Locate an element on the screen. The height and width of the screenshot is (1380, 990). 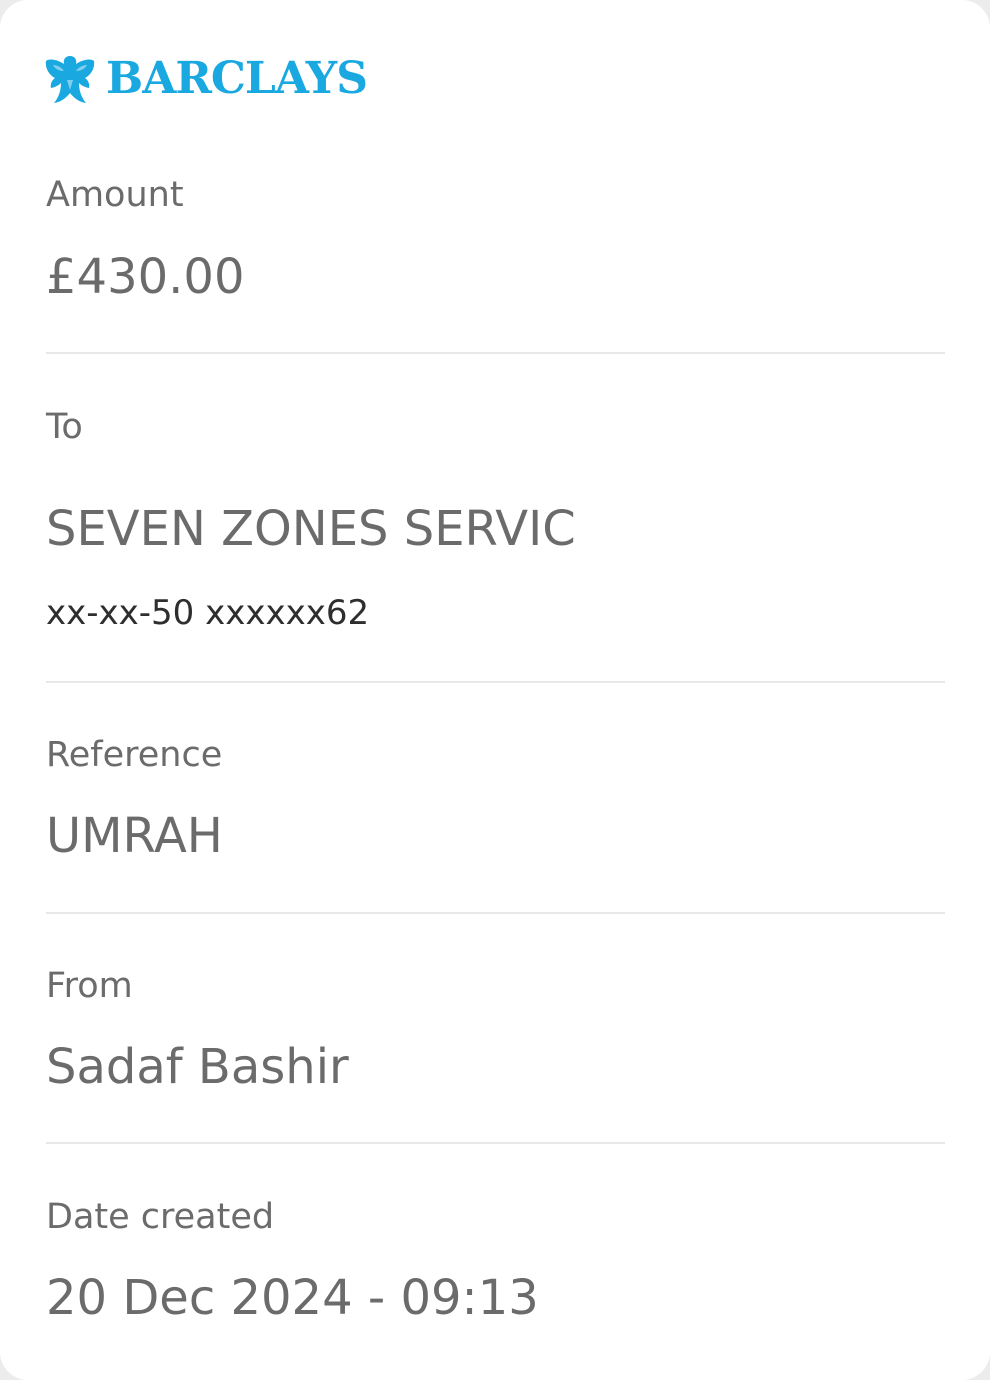
payee-name: SEVEN ZONES SERVIC is located at coordinates (311, 529).